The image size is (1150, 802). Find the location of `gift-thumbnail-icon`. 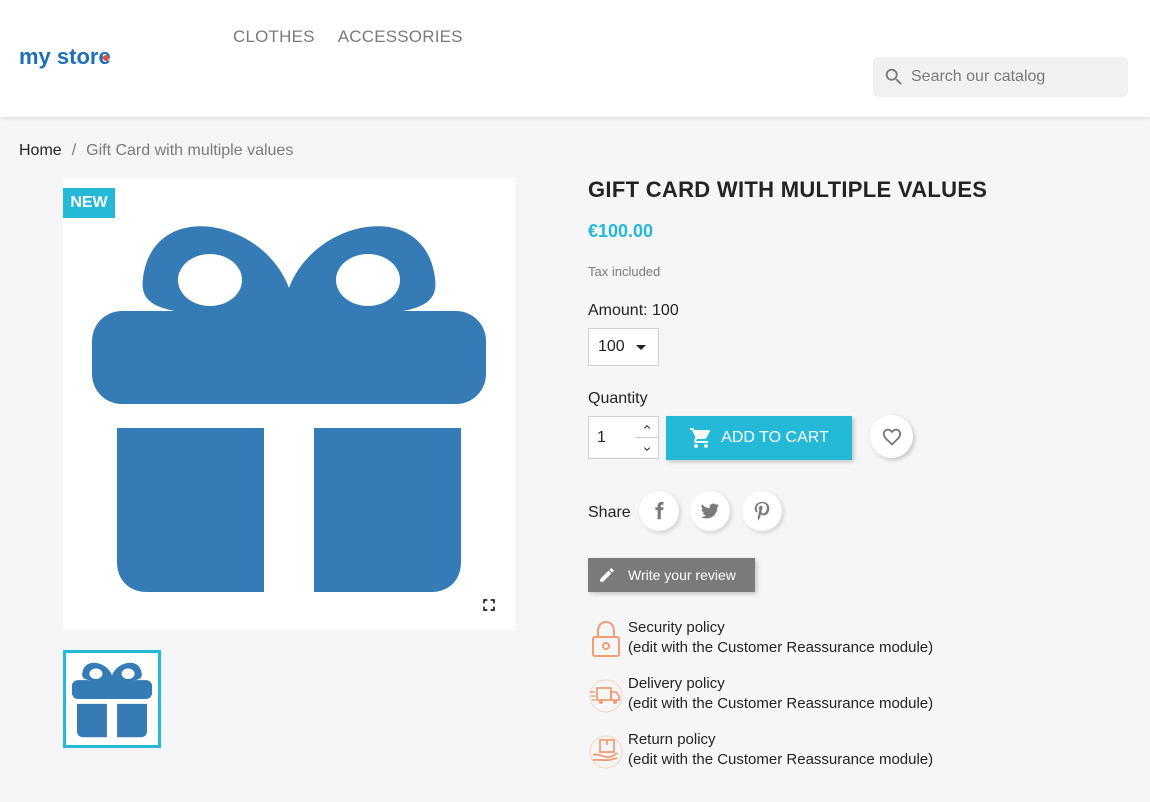

gift-thumbnail-icon is located at coordinates (112, 700).